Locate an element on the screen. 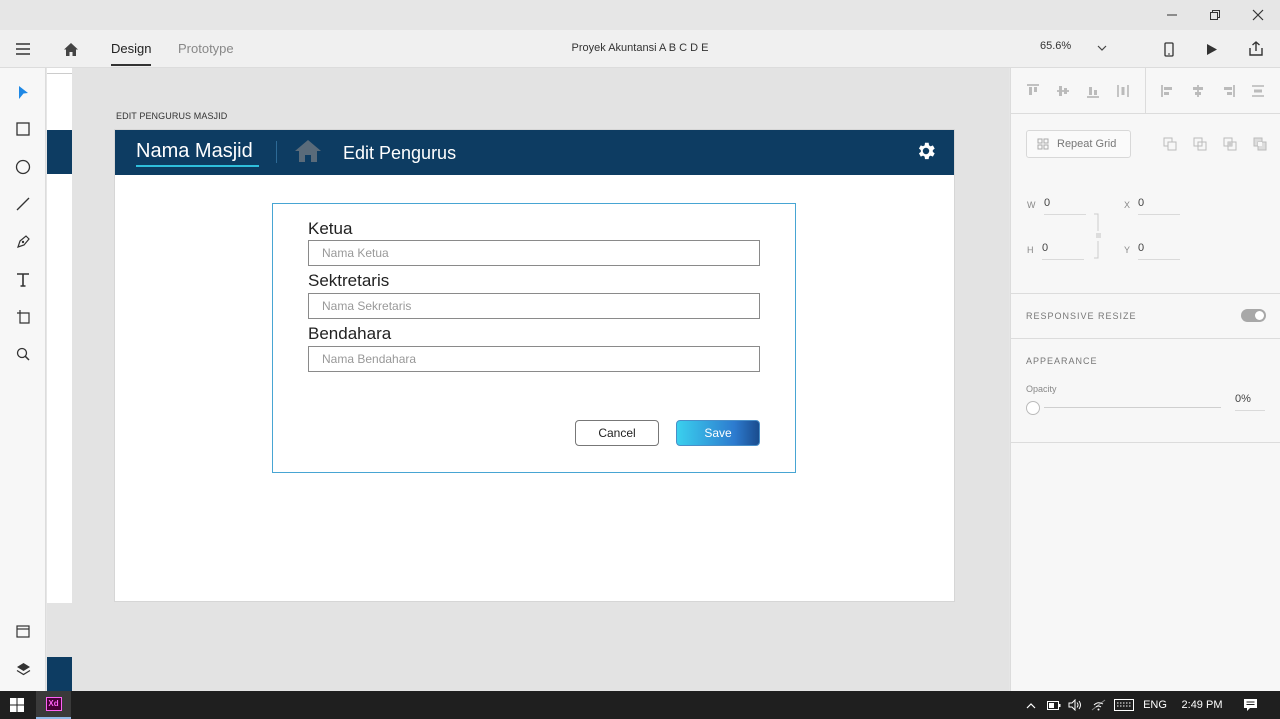 Image resolution: width=1280 pixels, height=719 pixels. close-icon is located at coordinates (1258, 15).